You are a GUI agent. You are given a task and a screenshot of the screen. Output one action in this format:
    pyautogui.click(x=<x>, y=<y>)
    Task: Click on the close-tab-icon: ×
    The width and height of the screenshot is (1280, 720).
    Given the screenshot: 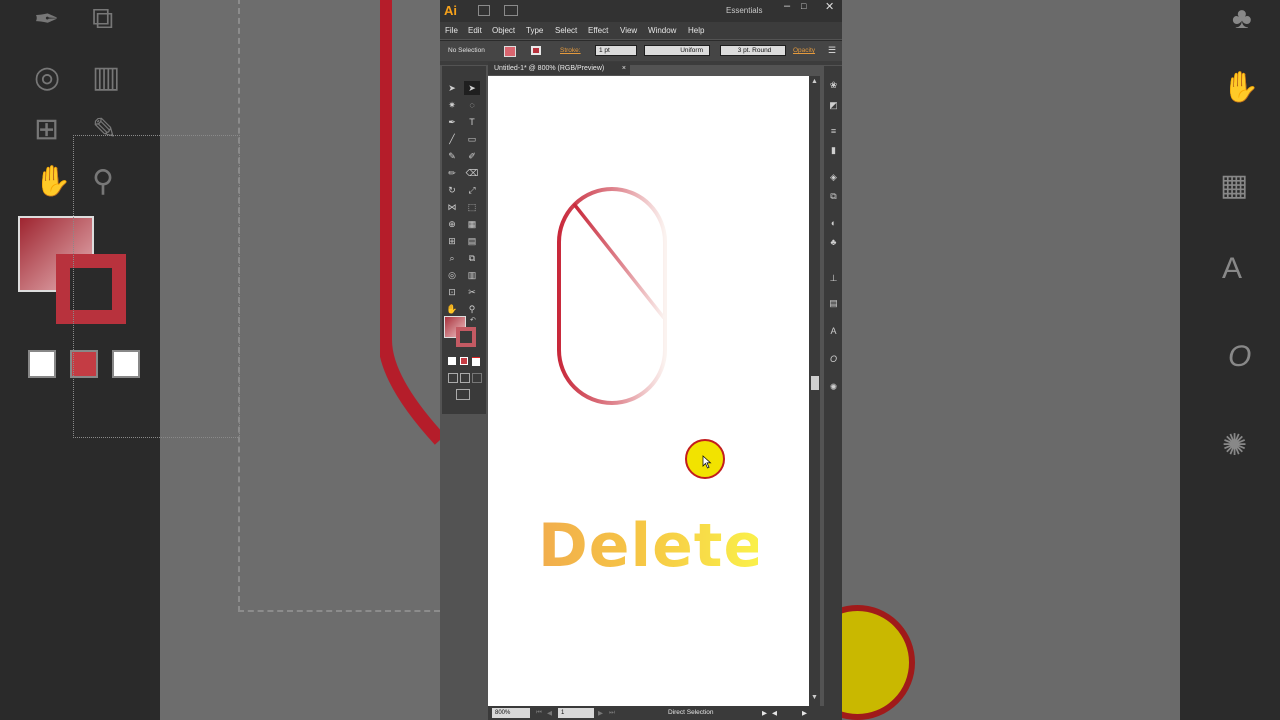 What is the action you would take?
    pyautogui.click(x=624, y=68)
    